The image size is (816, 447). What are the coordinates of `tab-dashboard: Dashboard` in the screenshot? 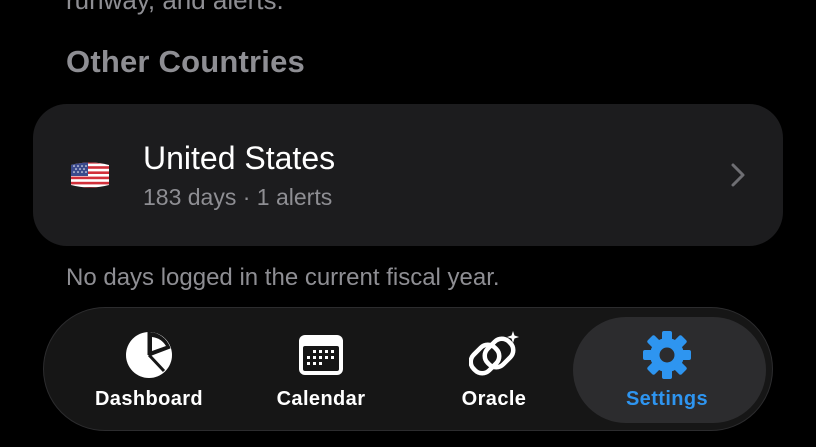 It's located at (149, 369).